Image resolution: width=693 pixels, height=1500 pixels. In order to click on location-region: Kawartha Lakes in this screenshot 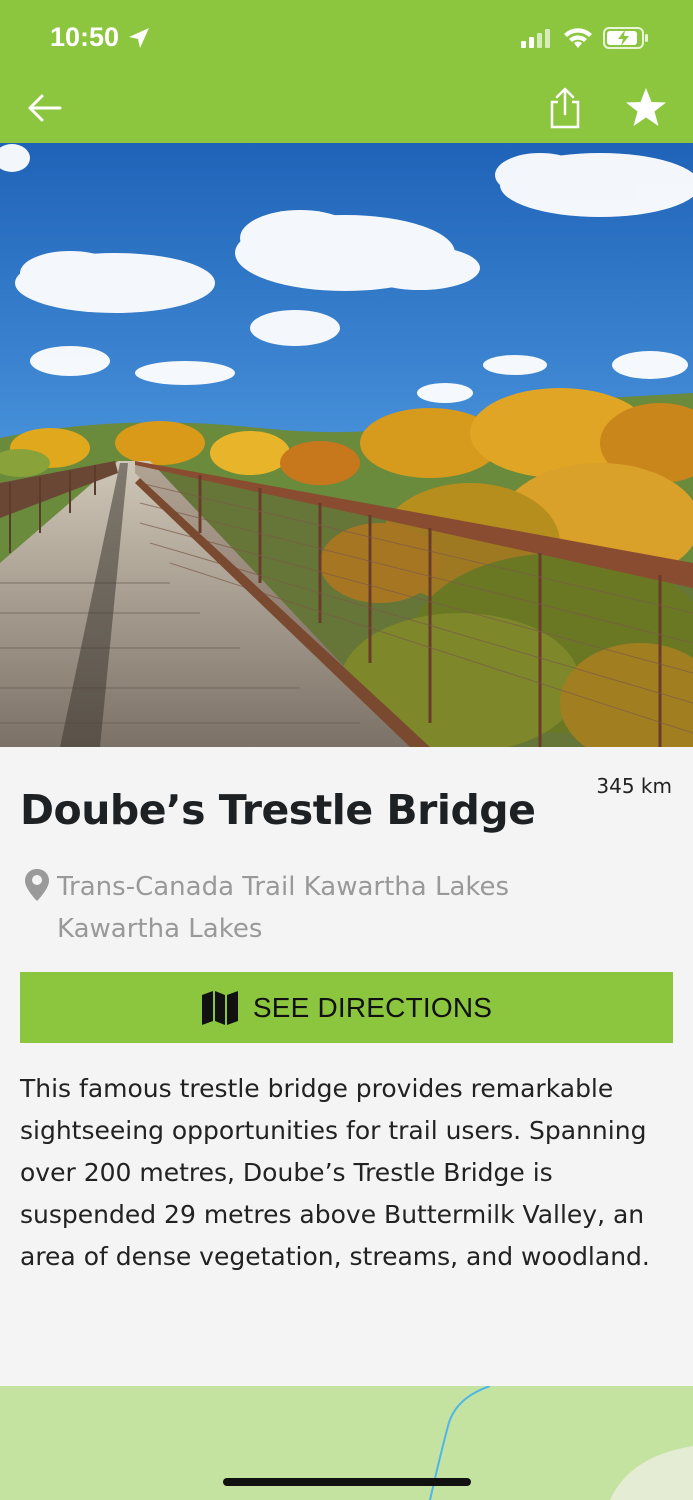, I will do `click(160, 929)`.